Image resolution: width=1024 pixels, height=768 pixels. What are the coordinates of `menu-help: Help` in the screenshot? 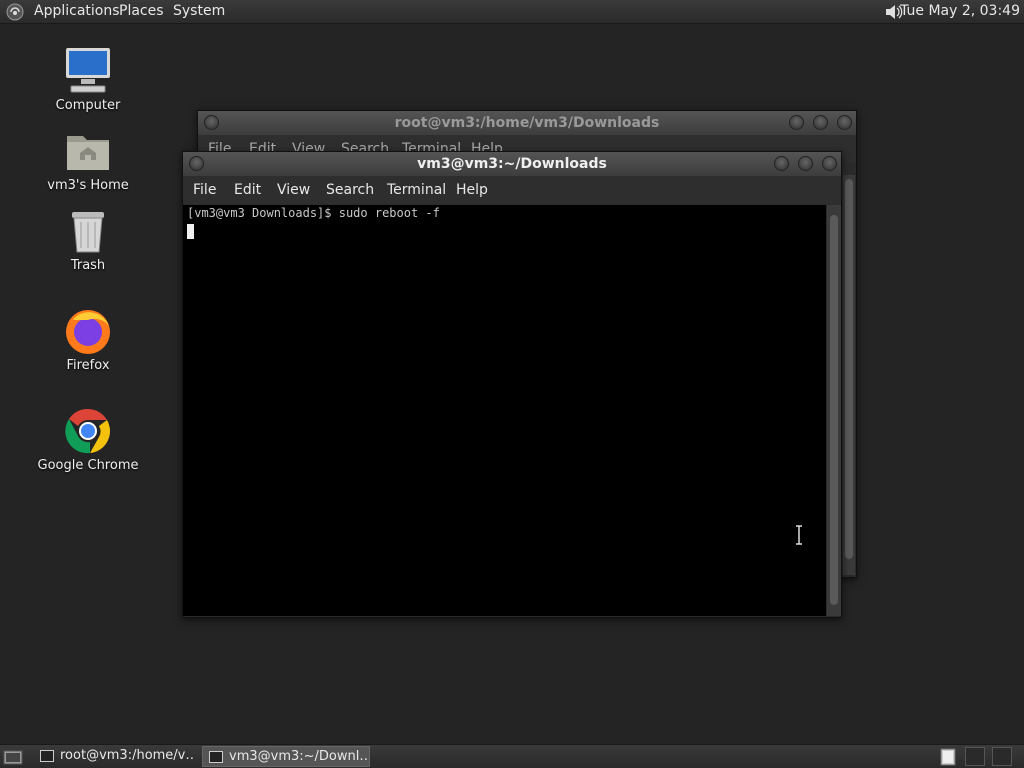 It's located at (472, 190).